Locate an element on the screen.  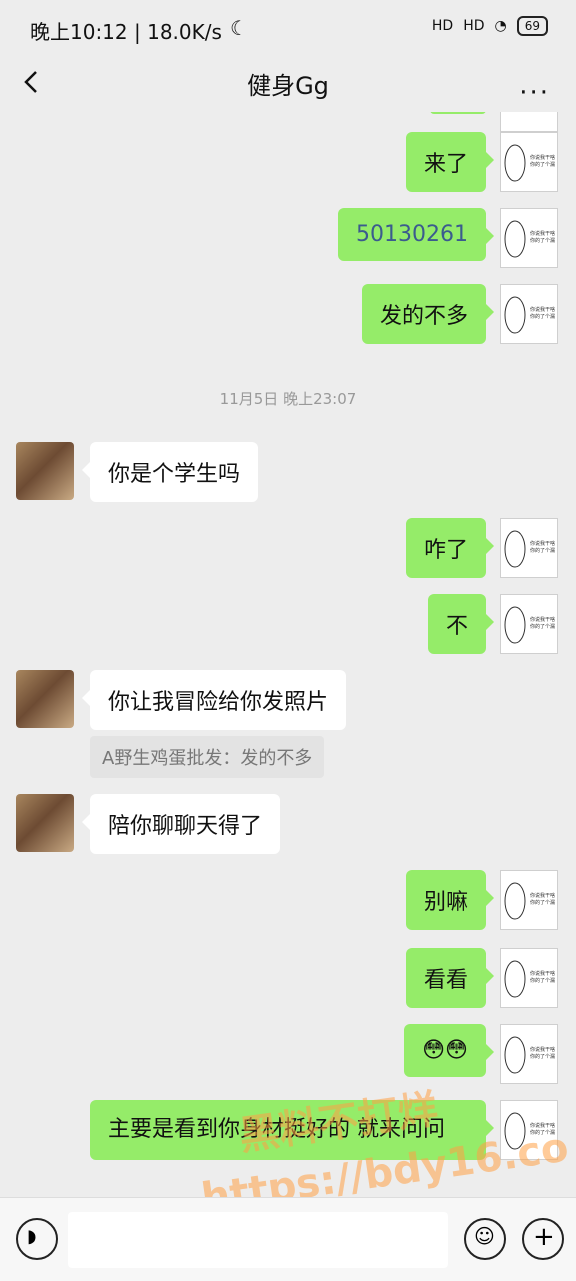
status-bar: 晚上10:12 | 18.0K/s ☾ HD HD ◔ 69 is located at coordinates (288, 28).